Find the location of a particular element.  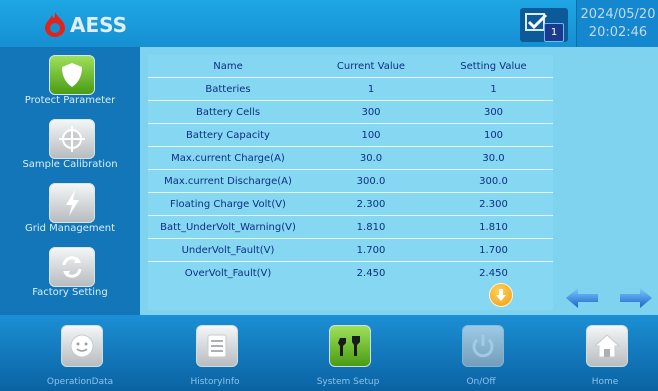

table-row: Floating Charge Volt(V) 2.300 2.300 is located at coordinates (350, 204).